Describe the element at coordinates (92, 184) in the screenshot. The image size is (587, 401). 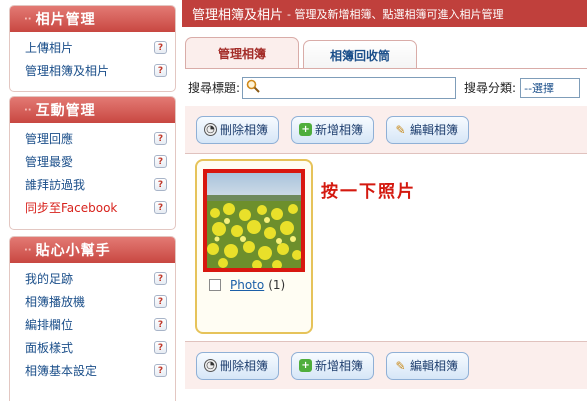
I see `sidebar-item-visitors: 誰拜訪過我 ?` at that location.